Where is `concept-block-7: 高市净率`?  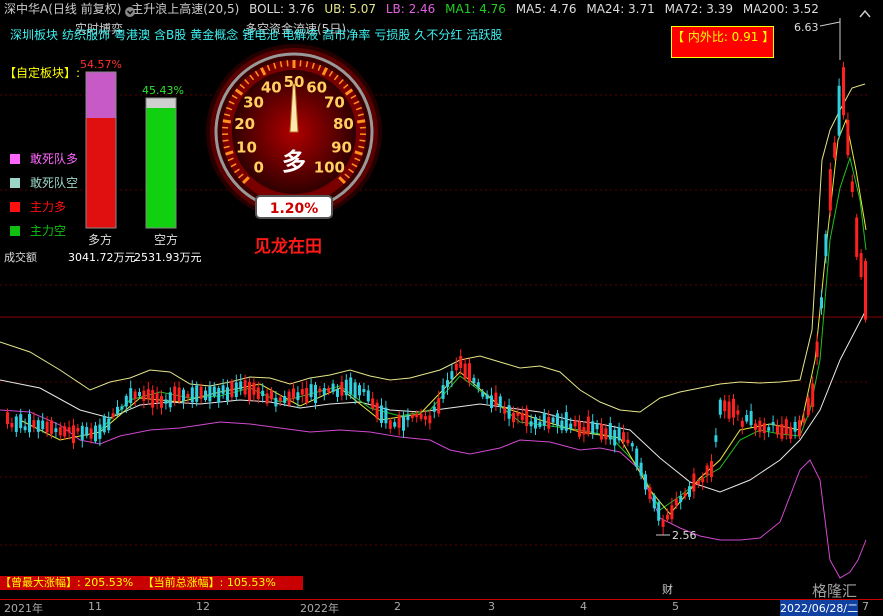 concept-block-7: 高市净率 is located at coordinates (346, 35).